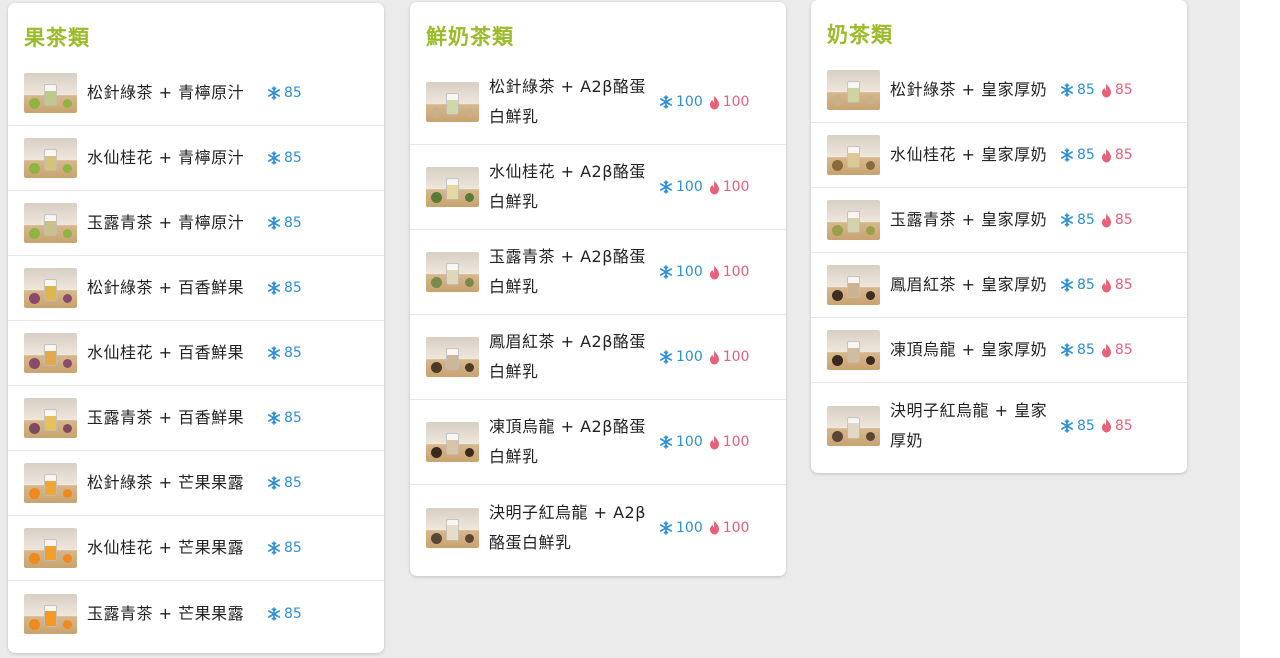 This screenshot has height=658, width=1280. Describe the element at coordinates (196, 93) in the screenshot. I see `menu-item: 松針綠茶 + 青檸原汁 85` at that location.